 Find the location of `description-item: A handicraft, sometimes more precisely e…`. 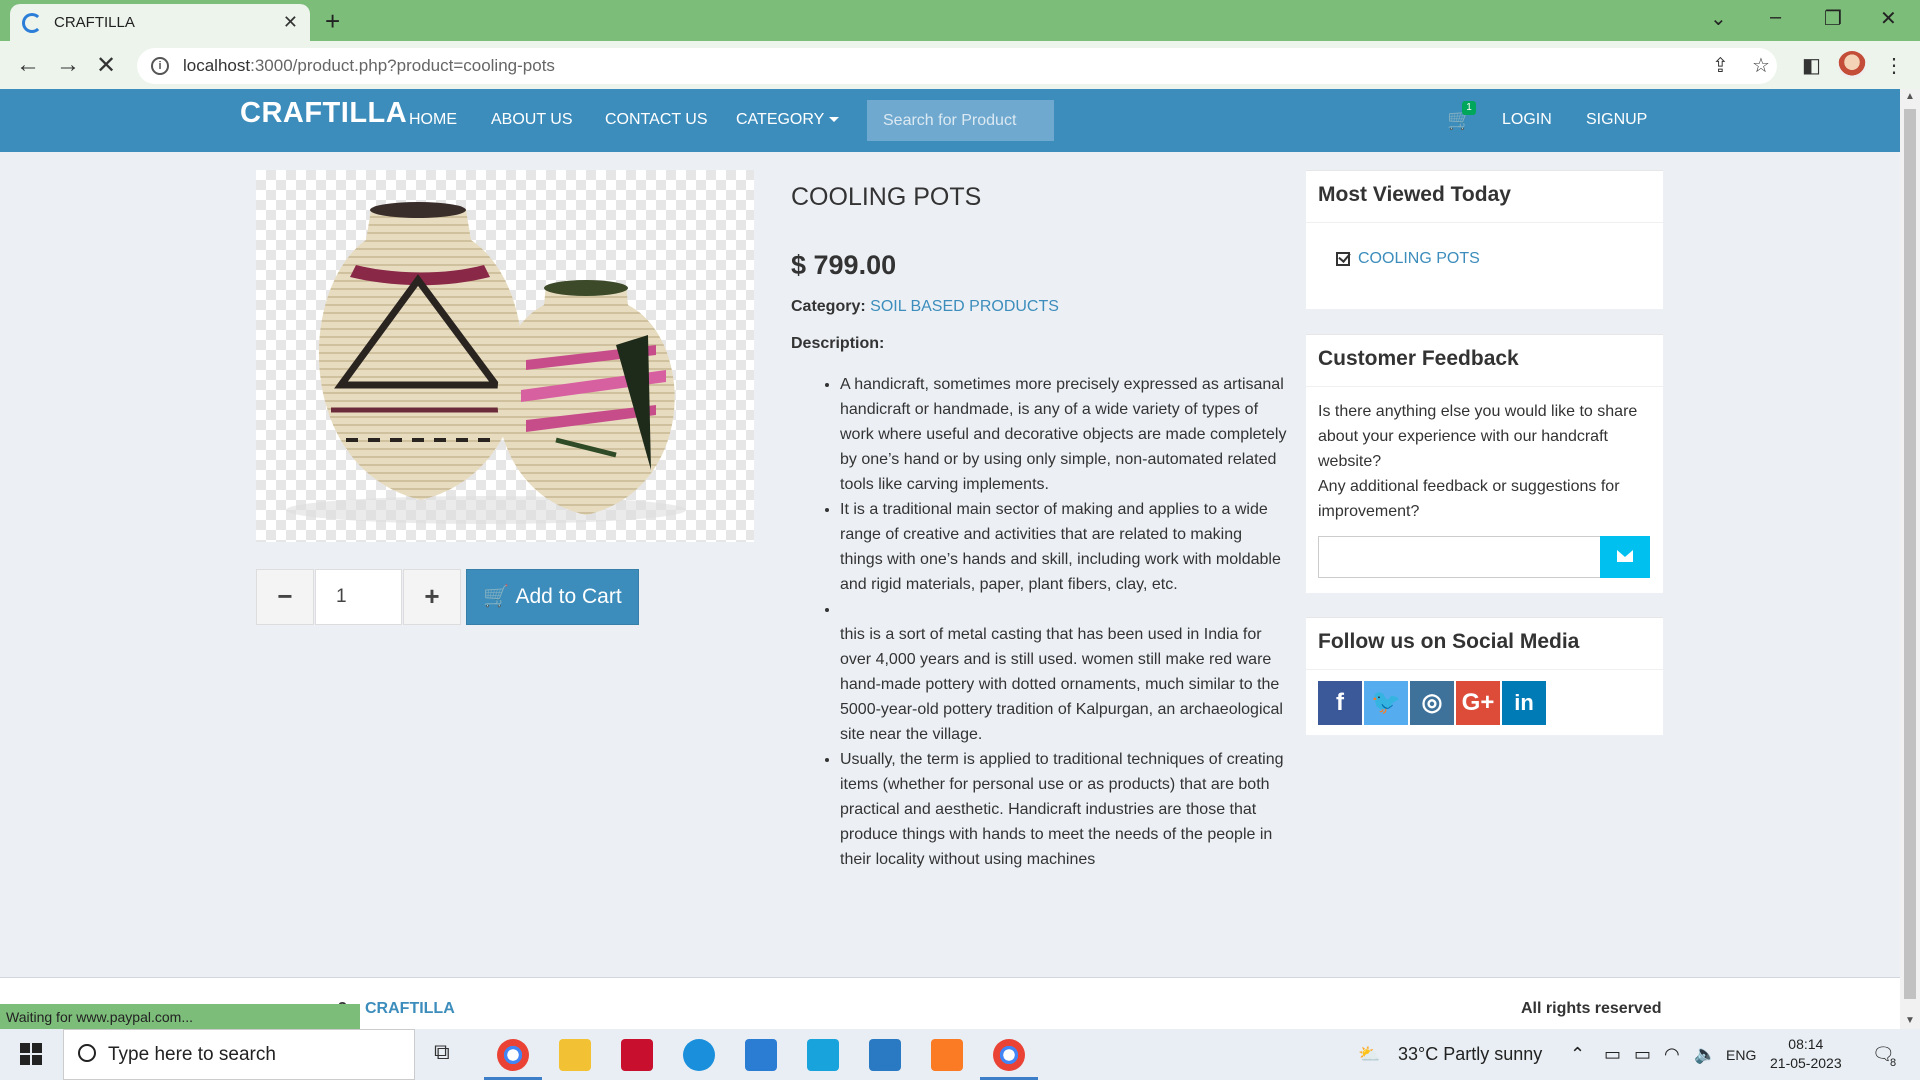

description-item: A handicraft, sometimes more precisely e… is located at coordinates (1064, 434).